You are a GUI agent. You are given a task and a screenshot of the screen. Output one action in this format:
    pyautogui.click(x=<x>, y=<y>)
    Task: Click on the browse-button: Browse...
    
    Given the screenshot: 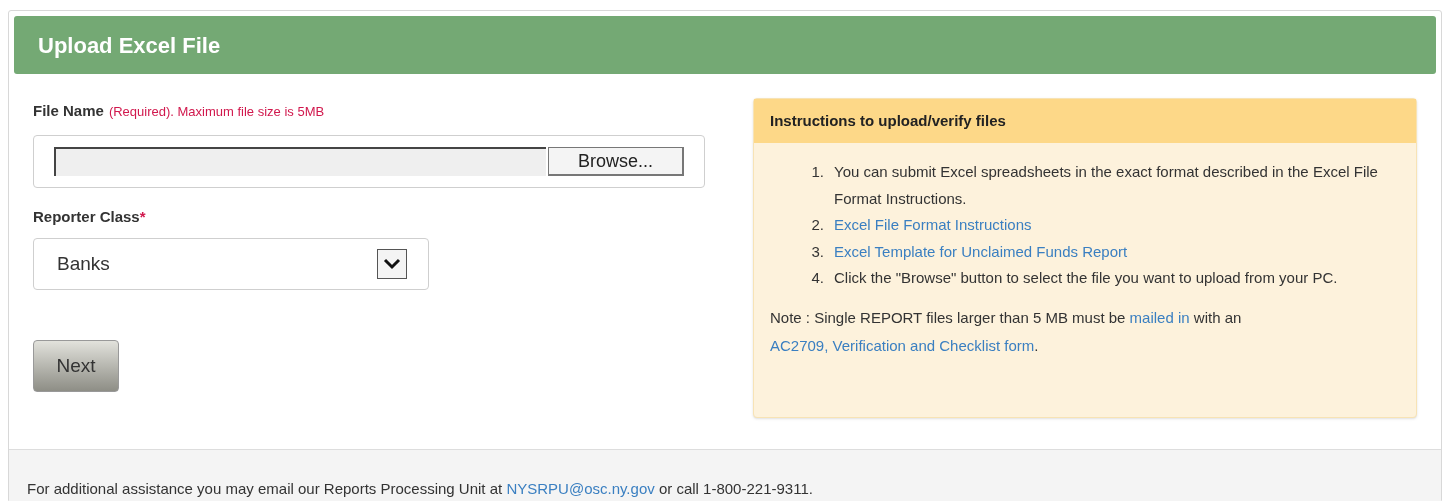 What is the action you would take?
    pyautogui.click(x=616, y=161)
    